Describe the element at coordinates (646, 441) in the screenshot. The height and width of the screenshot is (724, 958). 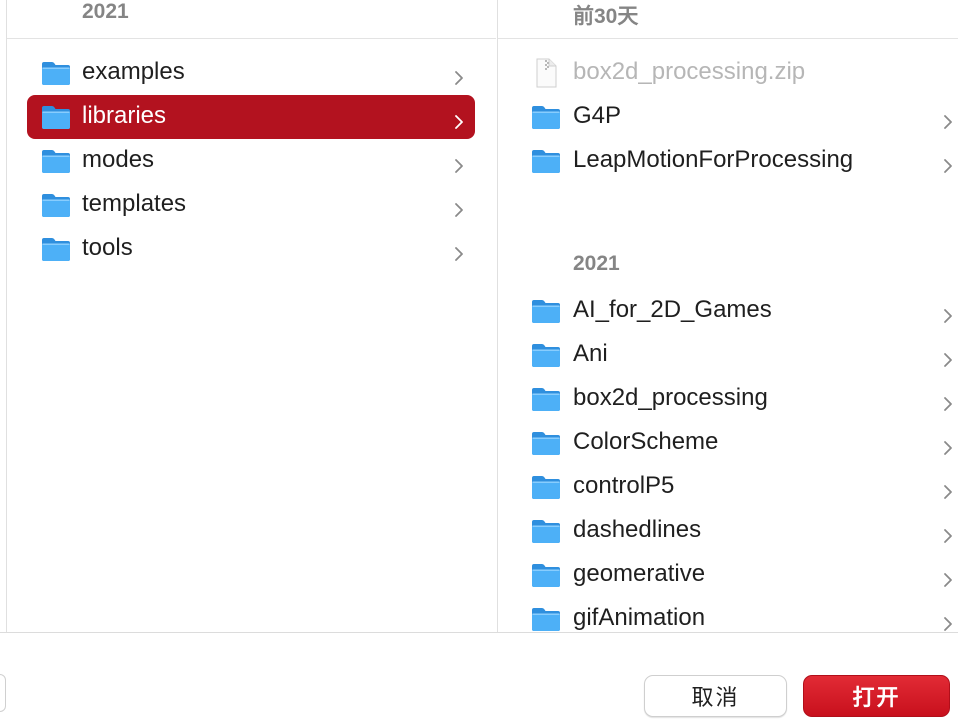
I see `item-label: ColorScheme` at that location.